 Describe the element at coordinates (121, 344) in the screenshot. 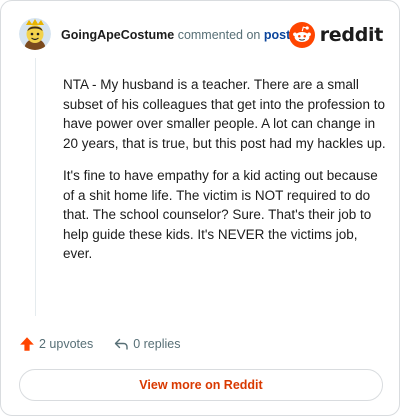

I see `reply-icon` at that location.